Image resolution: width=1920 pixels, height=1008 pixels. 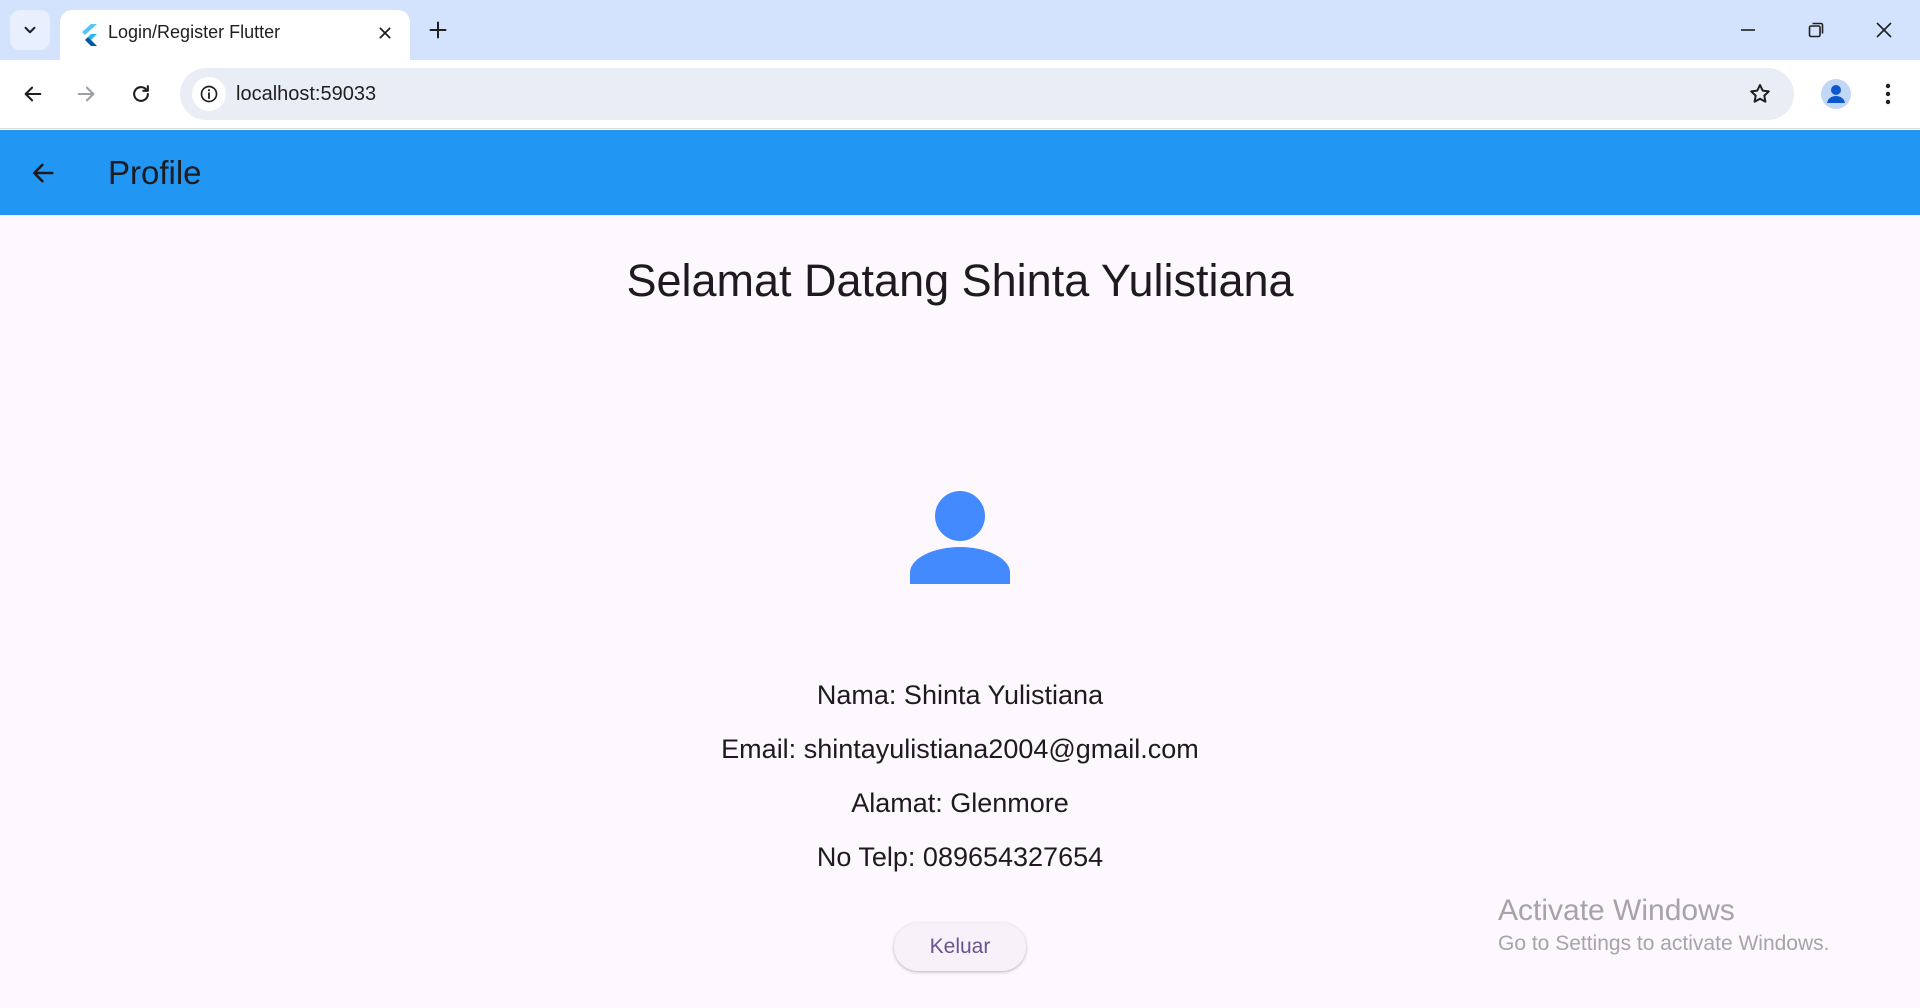 I want to click on watermark-subtitle: Go to Settings to activate Windows., so click(x=1664, y=943).